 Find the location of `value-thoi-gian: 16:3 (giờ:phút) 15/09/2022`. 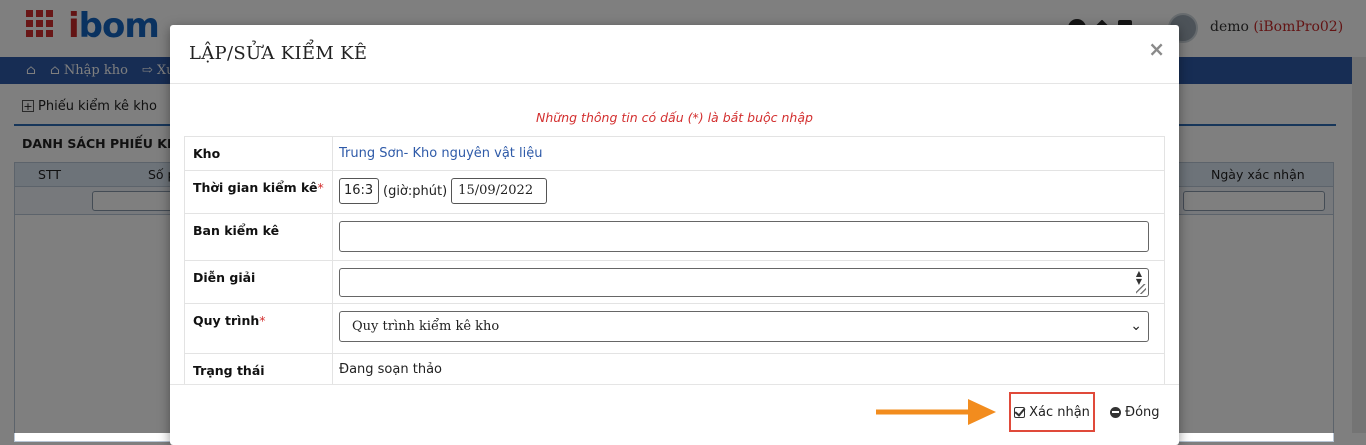

value-thoi-gian: 16:3 (giờ:phút) 15/09/2022 is located at coordinates (748, 192).